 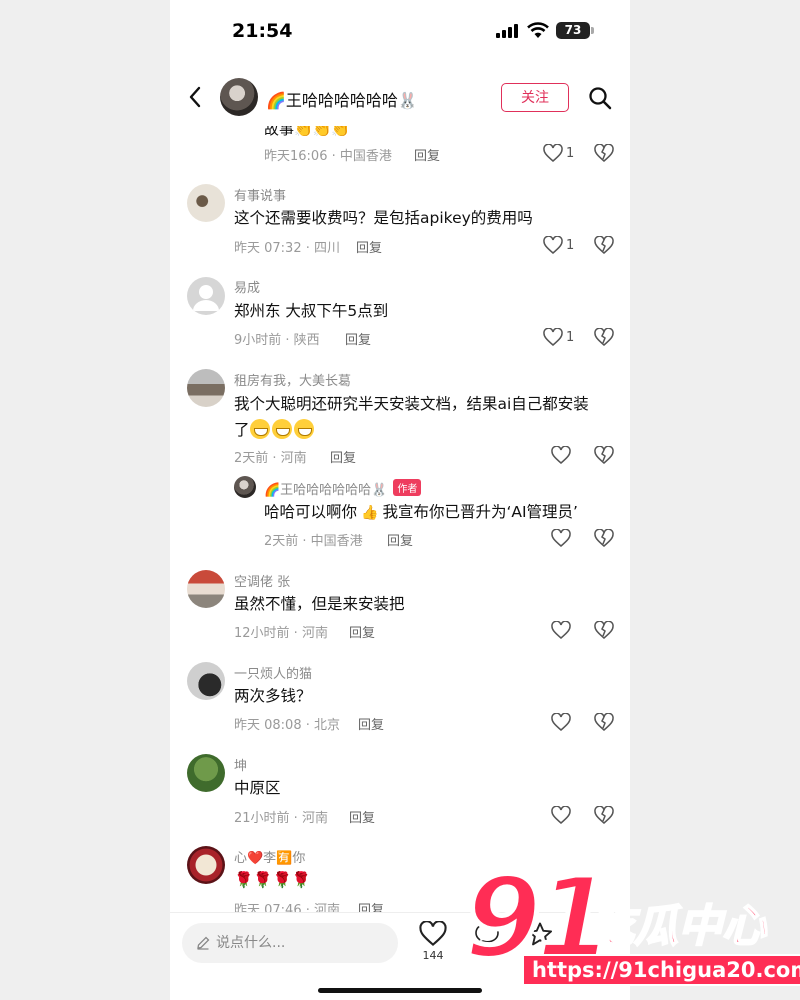 I want to click on header-username: 🌈王哈哈哈哈哈哈🐰, so click(x=342, y=99).